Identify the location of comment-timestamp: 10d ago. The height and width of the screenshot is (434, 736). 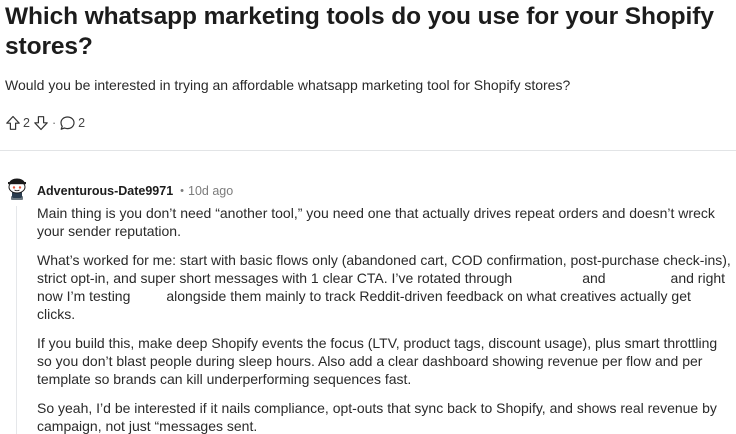
(210, 191).